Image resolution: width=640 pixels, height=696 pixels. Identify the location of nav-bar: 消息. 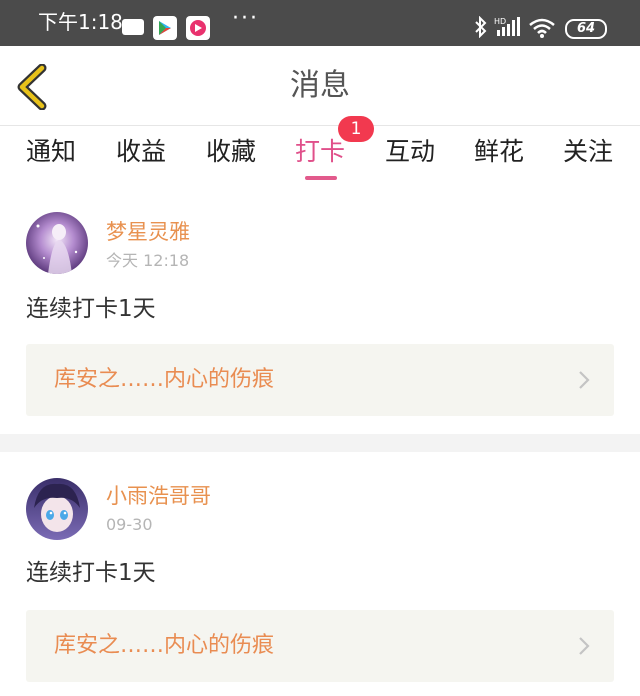
(320, 86).